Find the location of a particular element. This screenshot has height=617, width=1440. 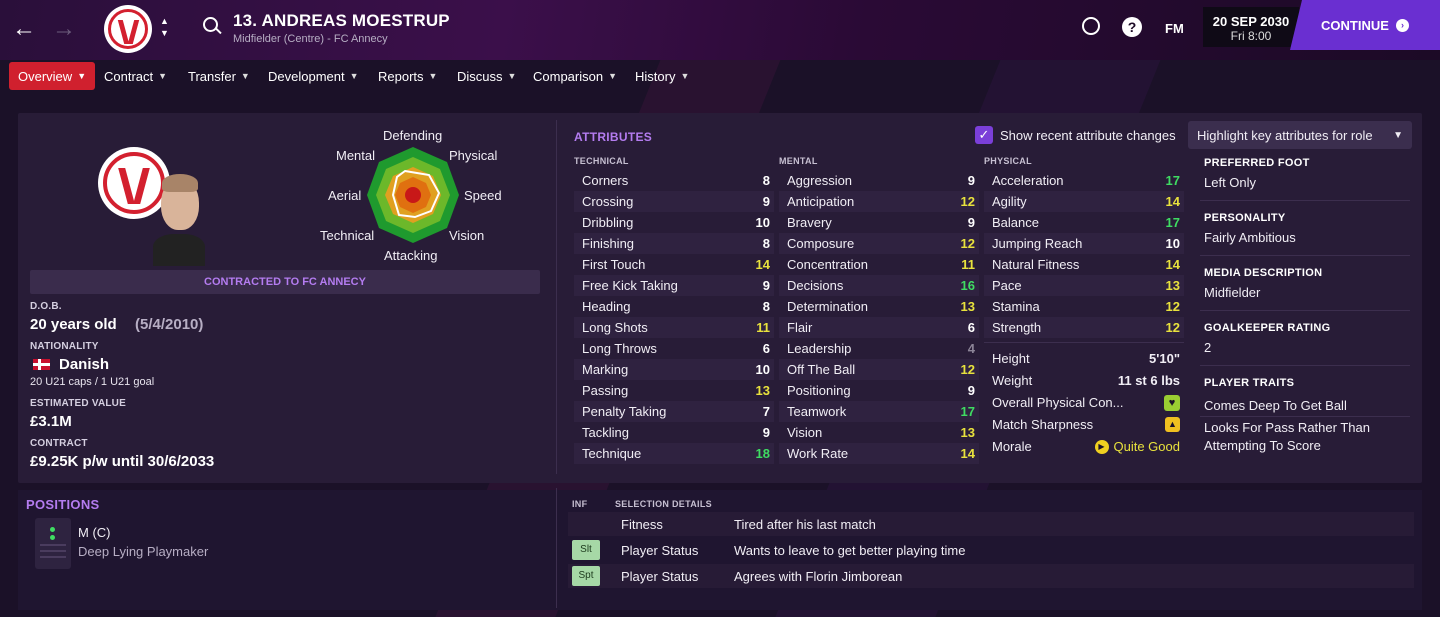

tab-discuss: Discuss ▼ is located at coordinates (486, 76).